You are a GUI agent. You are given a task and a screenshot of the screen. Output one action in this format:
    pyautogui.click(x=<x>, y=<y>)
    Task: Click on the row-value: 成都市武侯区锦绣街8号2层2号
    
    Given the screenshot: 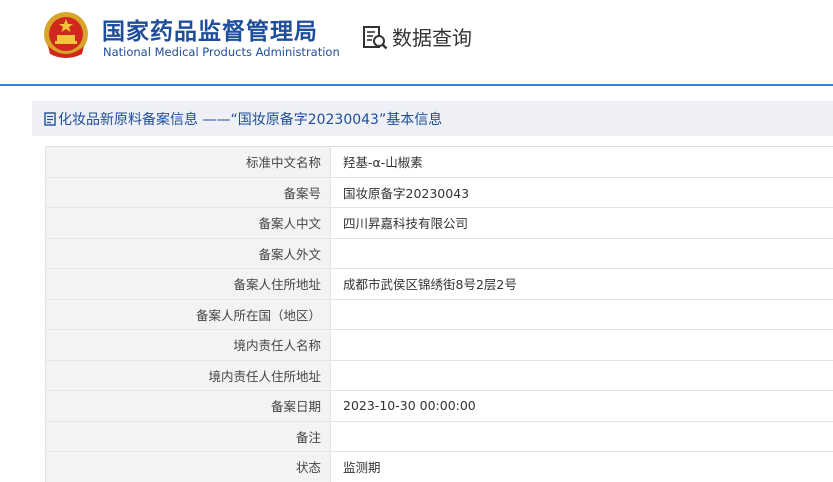 What is the action you would take?
    pyautogui.click(x=582, y=284)
    